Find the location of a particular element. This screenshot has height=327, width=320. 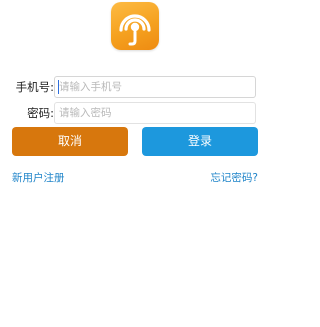

forgot-password-link: 忘记密码? is located at coordinates (234, 177).